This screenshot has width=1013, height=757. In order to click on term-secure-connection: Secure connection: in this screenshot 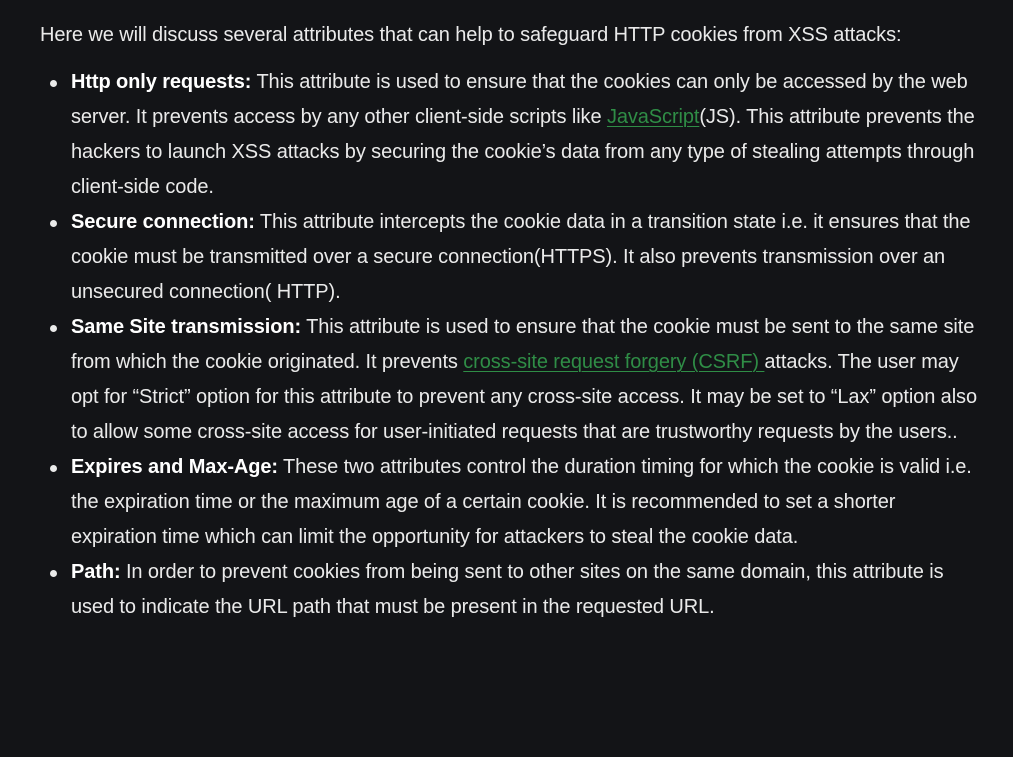, I will do `click(163, 222)`.